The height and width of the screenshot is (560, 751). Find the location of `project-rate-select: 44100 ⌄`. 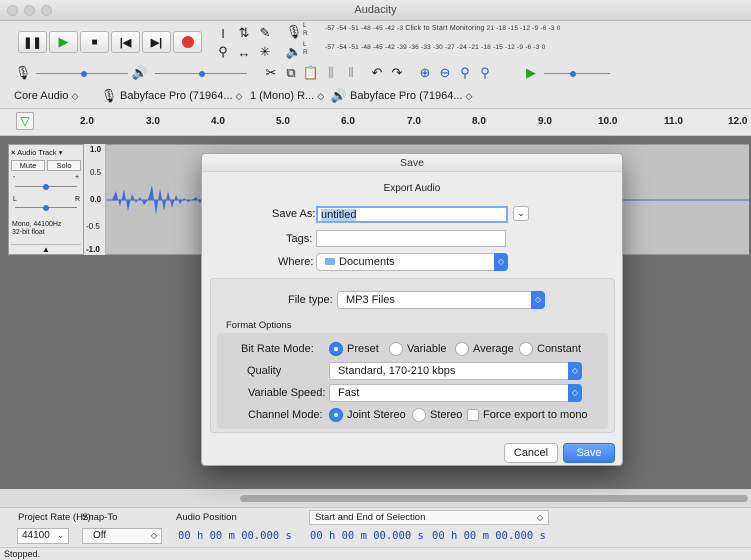

project-rate-select: 44100 ⌄ is located at coordinates (43, 536).